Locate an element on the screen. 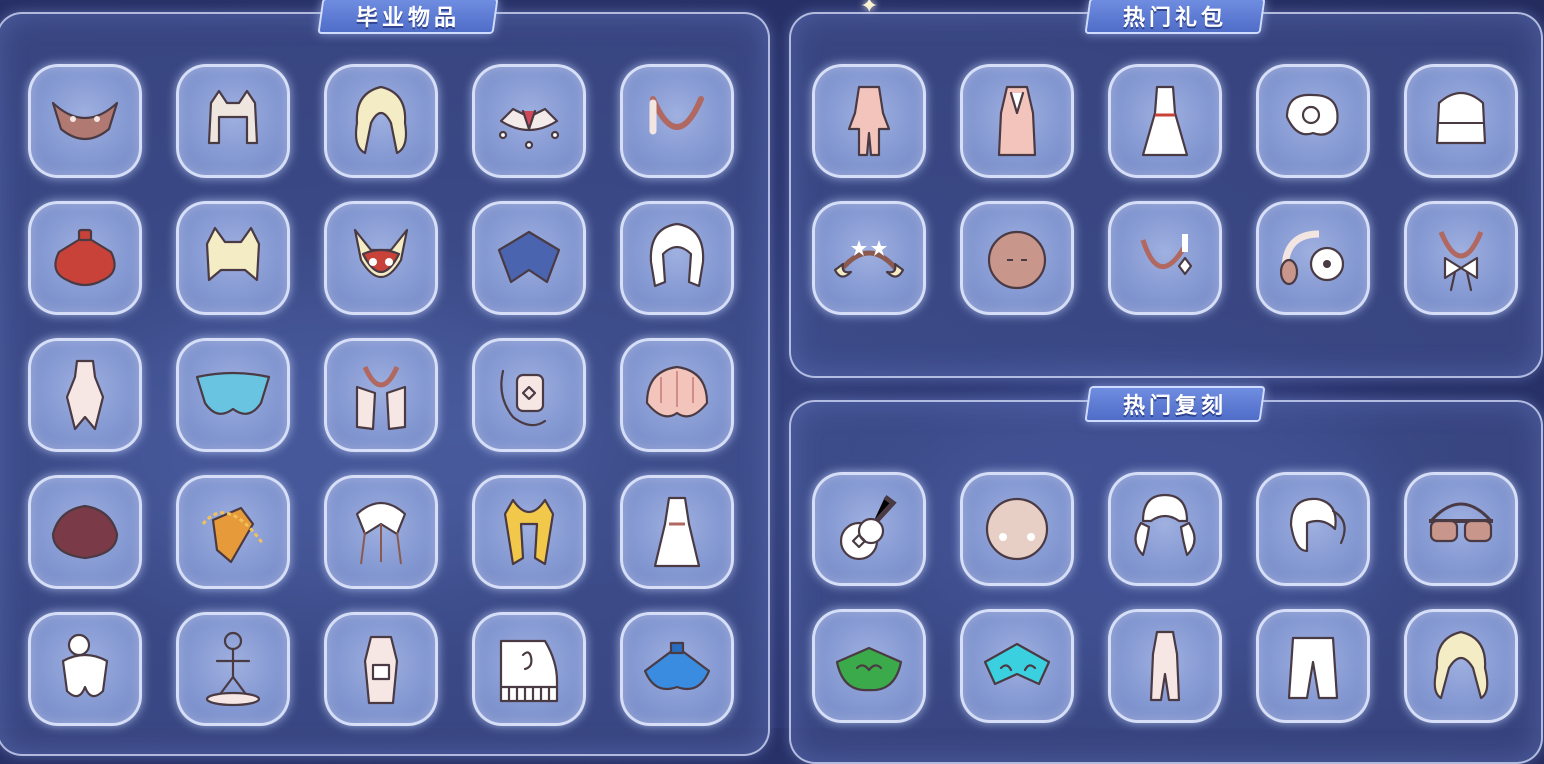  blue-cape-2-icon is located at coordinates (677, 669).